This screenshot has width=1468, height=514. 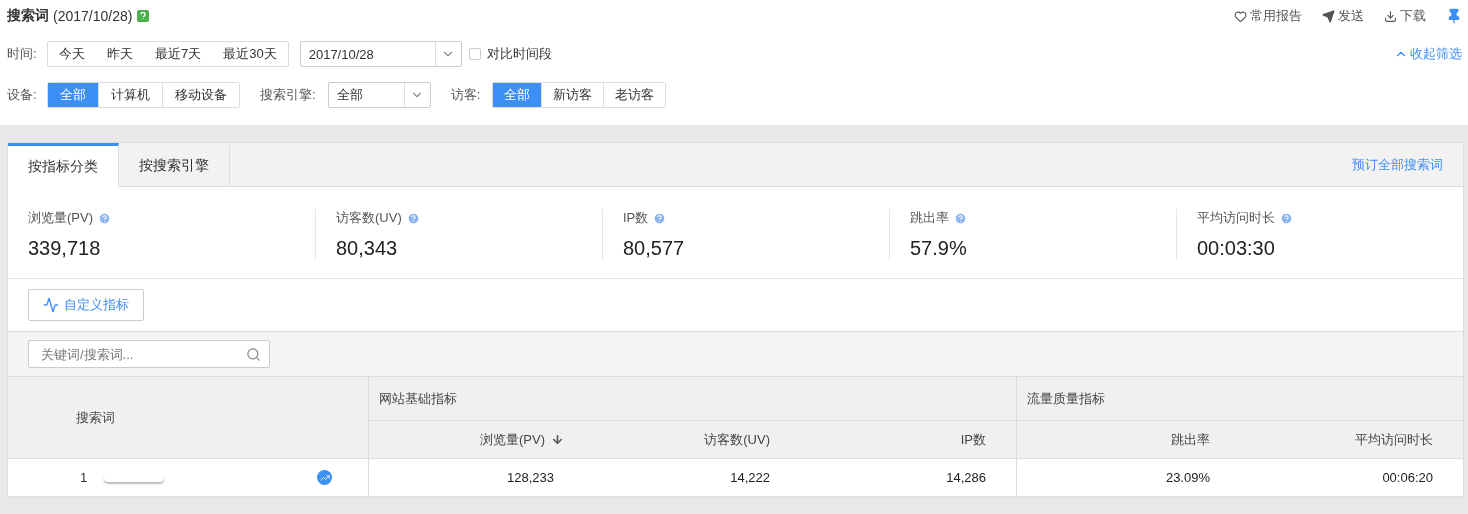 I want to click on trend-icon, so click(x=324, y=477).